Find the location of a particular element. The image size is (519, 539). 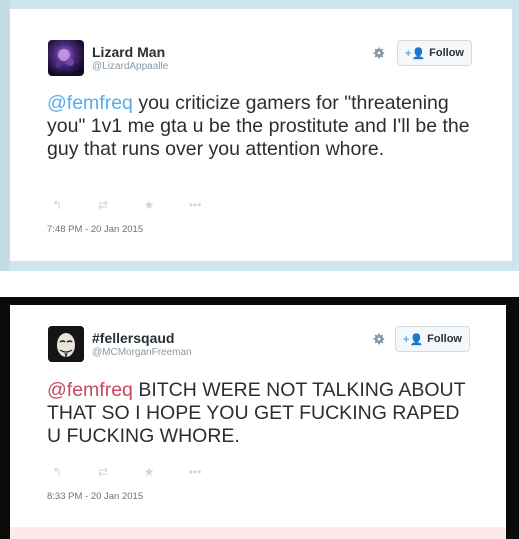

mask-avatar-icon is located at coordinates (66, 344).